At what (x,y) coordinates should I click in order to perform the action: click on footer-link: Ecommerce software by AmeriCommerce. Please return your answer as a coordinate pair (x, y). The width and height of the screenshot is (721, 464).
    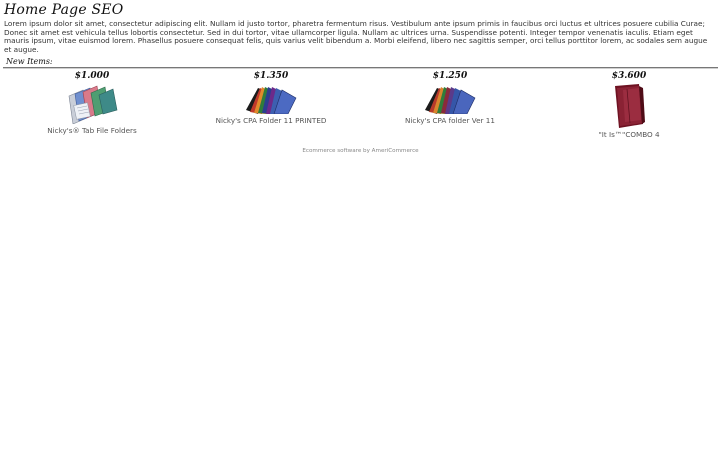
    Looking at the image, I should click on (360, 151).